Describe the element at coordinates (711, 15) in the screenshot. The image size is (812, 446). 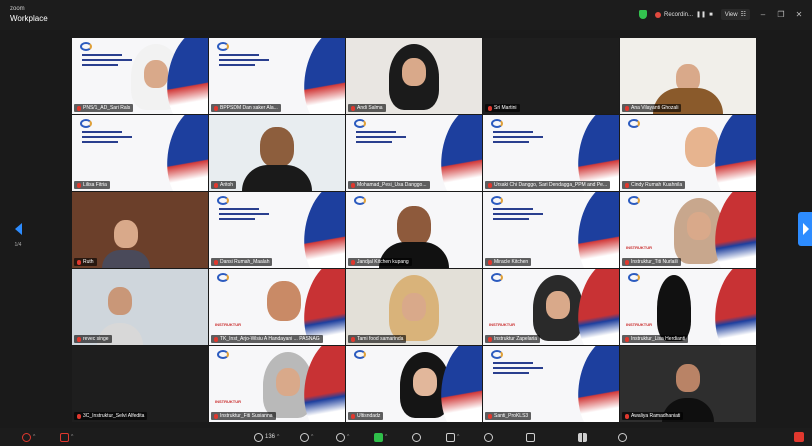
I see `stop-icon: ■` at that location.